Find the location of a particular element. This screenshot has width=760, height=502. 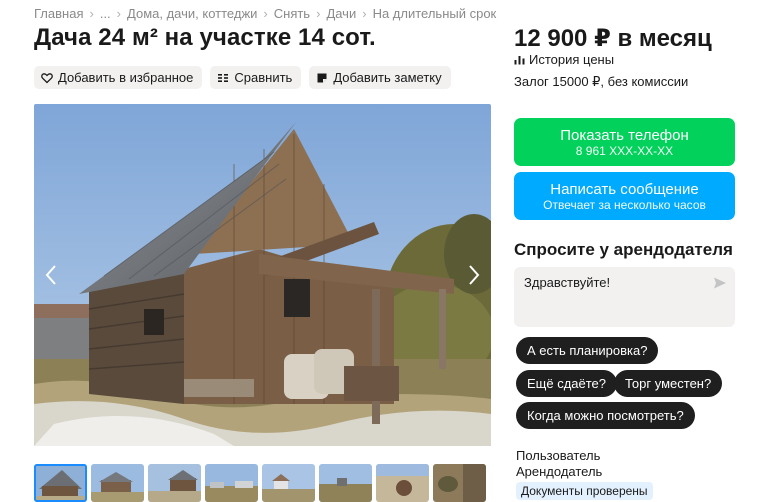

chevron-left-icon is located at coordinates (51, 275).